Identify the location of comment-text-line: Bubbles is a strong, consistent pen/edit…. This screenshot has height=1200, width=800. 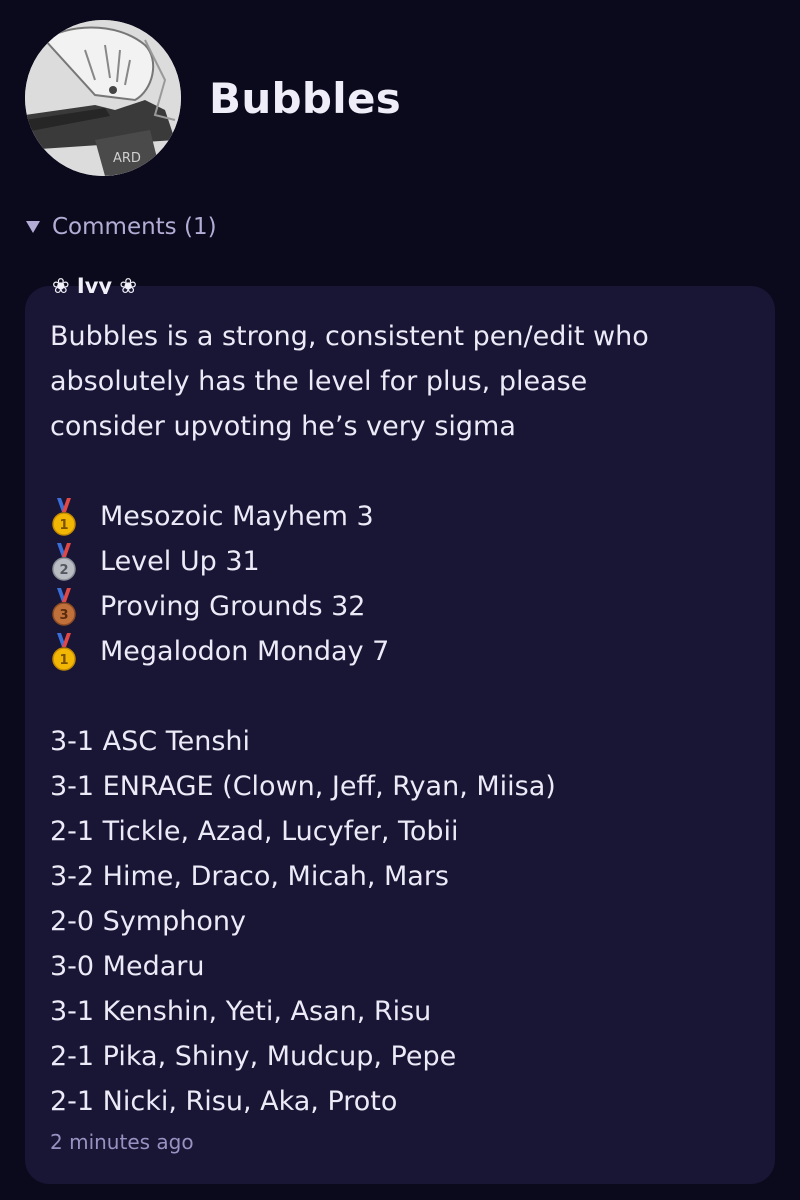
(349, 336).